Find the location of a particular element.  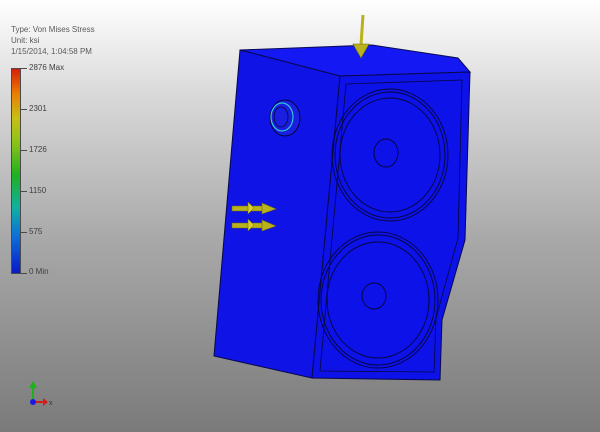

bass-port is located at coordinates (285, 118).